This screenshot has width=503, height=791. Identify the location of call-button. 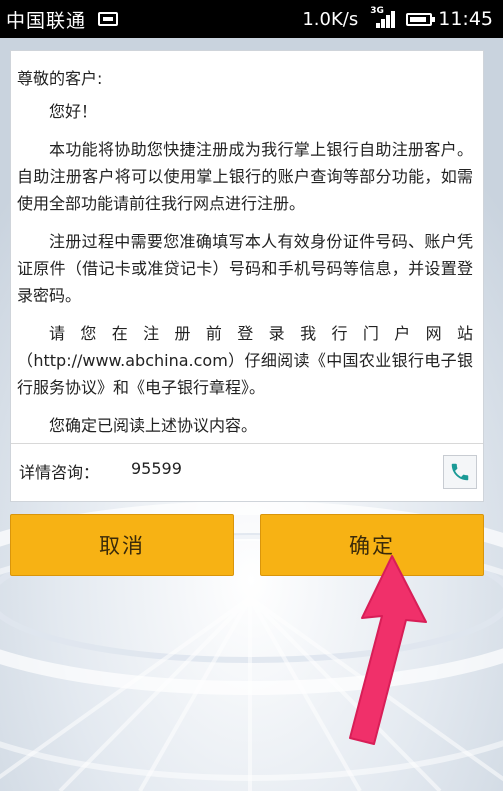
(460, 472).